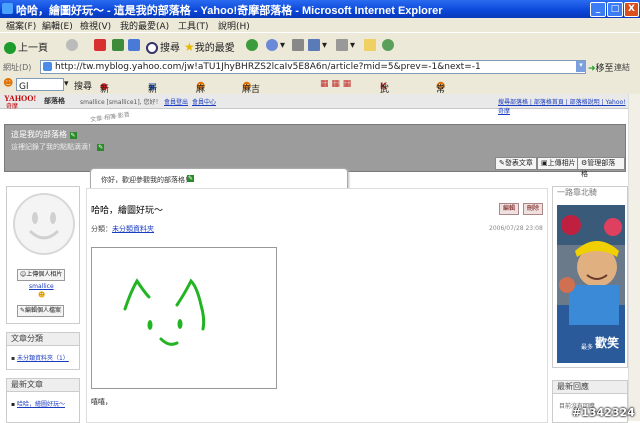 The height and width of the screenshot is (423, 640). I want to click on blog-subtitle: 這裡記錄了我的點點滴滴！ ✎, so click(58, 147).